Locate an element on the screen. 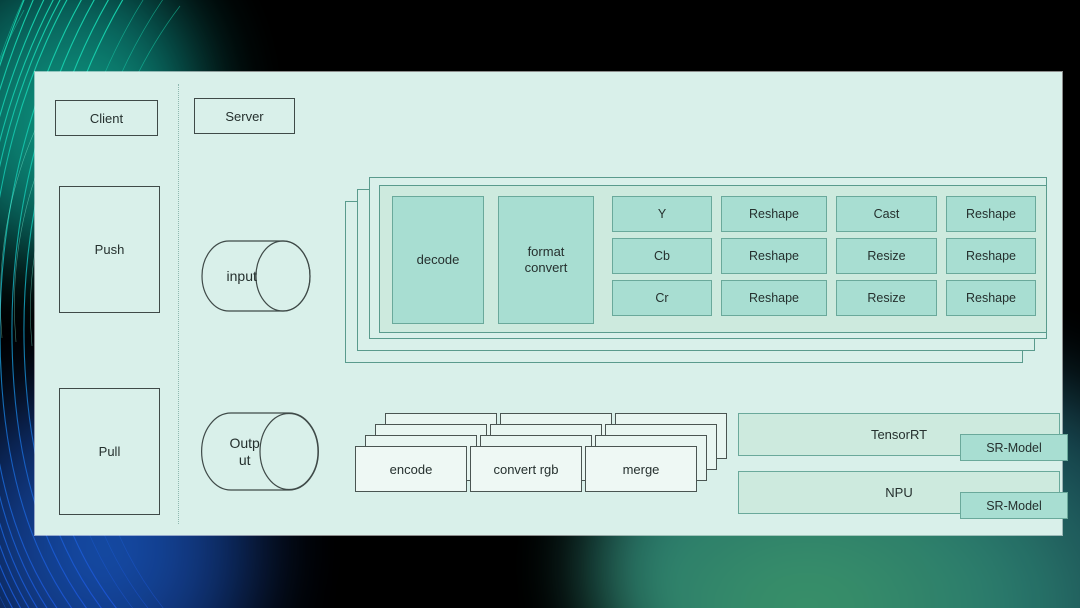  grid-label-r0c3: Reshape is located at coordinates (991, 214).